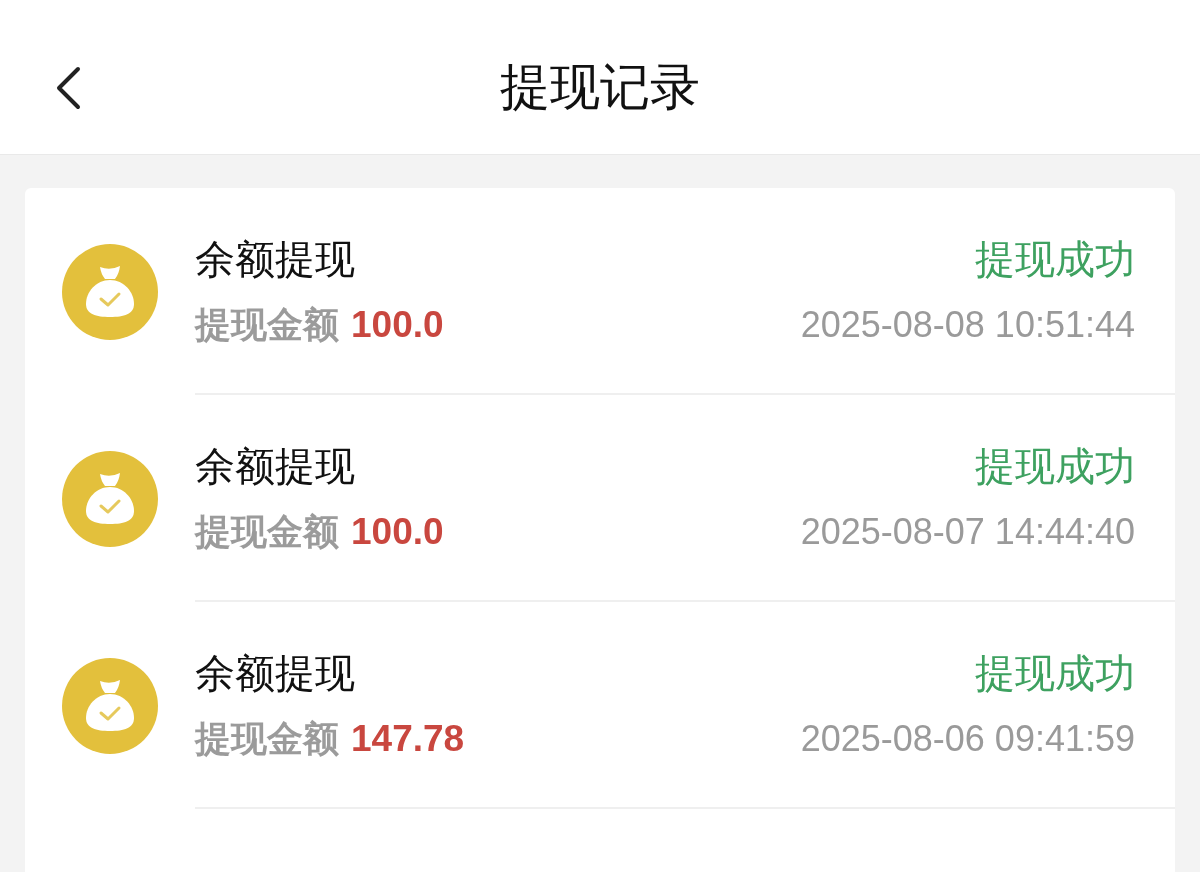  What do you see at coordinates (967, 531) in the screenshot?
I see `record-time: 2025-08-07 14:44:40` at bounding box center [967, 531].